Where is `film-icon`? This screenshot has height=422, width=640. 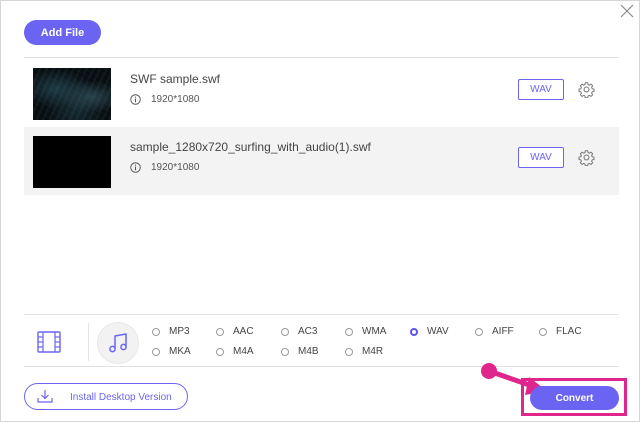 film-icon is located at coordinates (49, 342).